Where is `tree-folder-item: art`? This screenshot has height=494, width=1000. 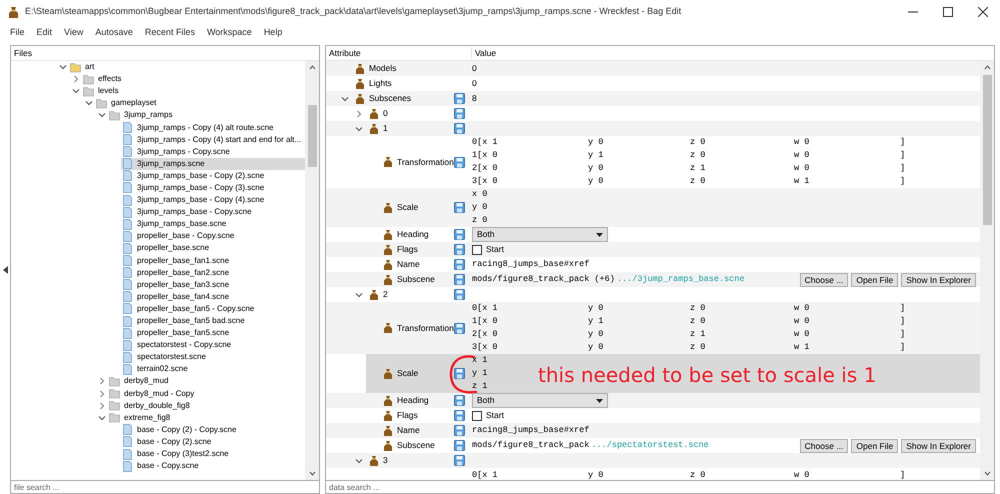
tree-folder-item: art is located at coordinates (187, 67).